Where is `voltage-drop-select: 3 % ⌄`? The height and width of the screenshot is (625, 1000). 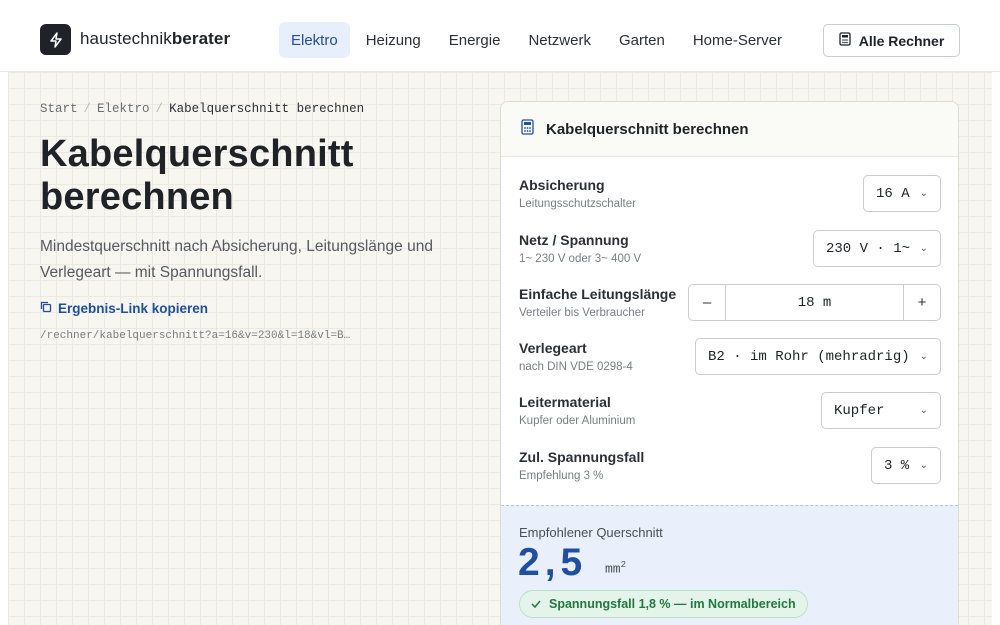 voltage-drop-select: 3 % ⌄ is located at coordinates (906, 465).